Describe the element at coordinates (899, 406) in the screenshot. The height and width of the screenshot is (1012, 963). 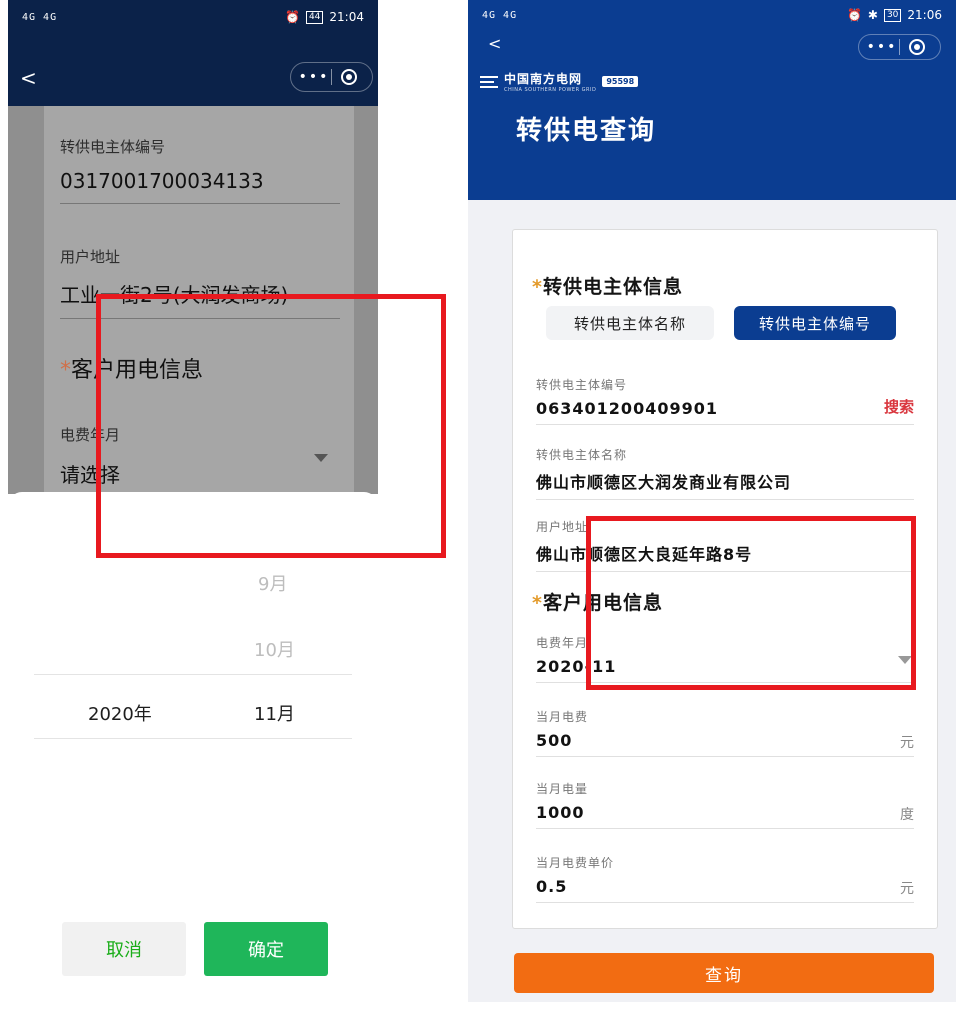
I see `search-link: 搜索` at that location.